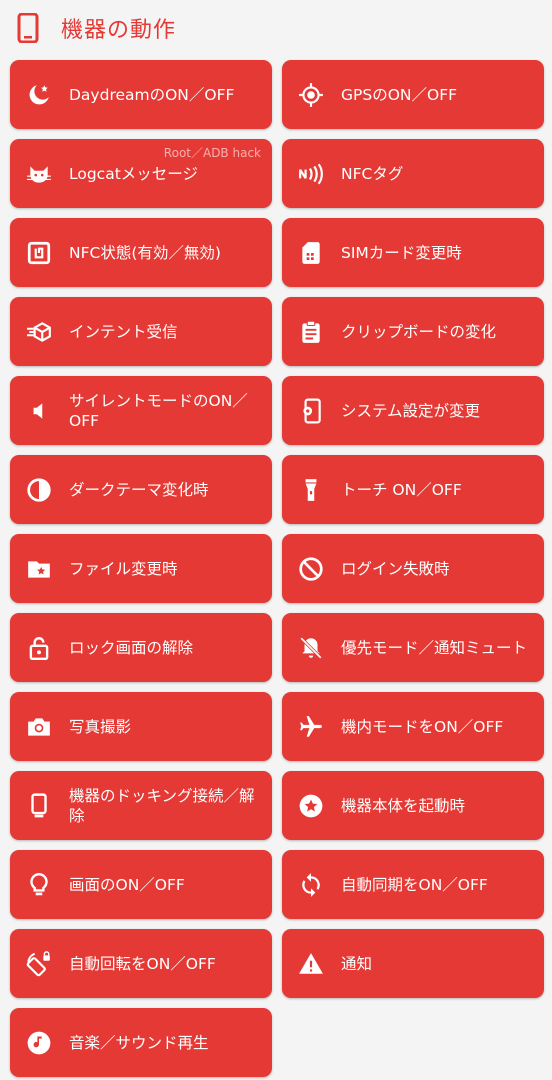  I want to click on tile-label: 機内モードをON／OFF, so click(422, 726).